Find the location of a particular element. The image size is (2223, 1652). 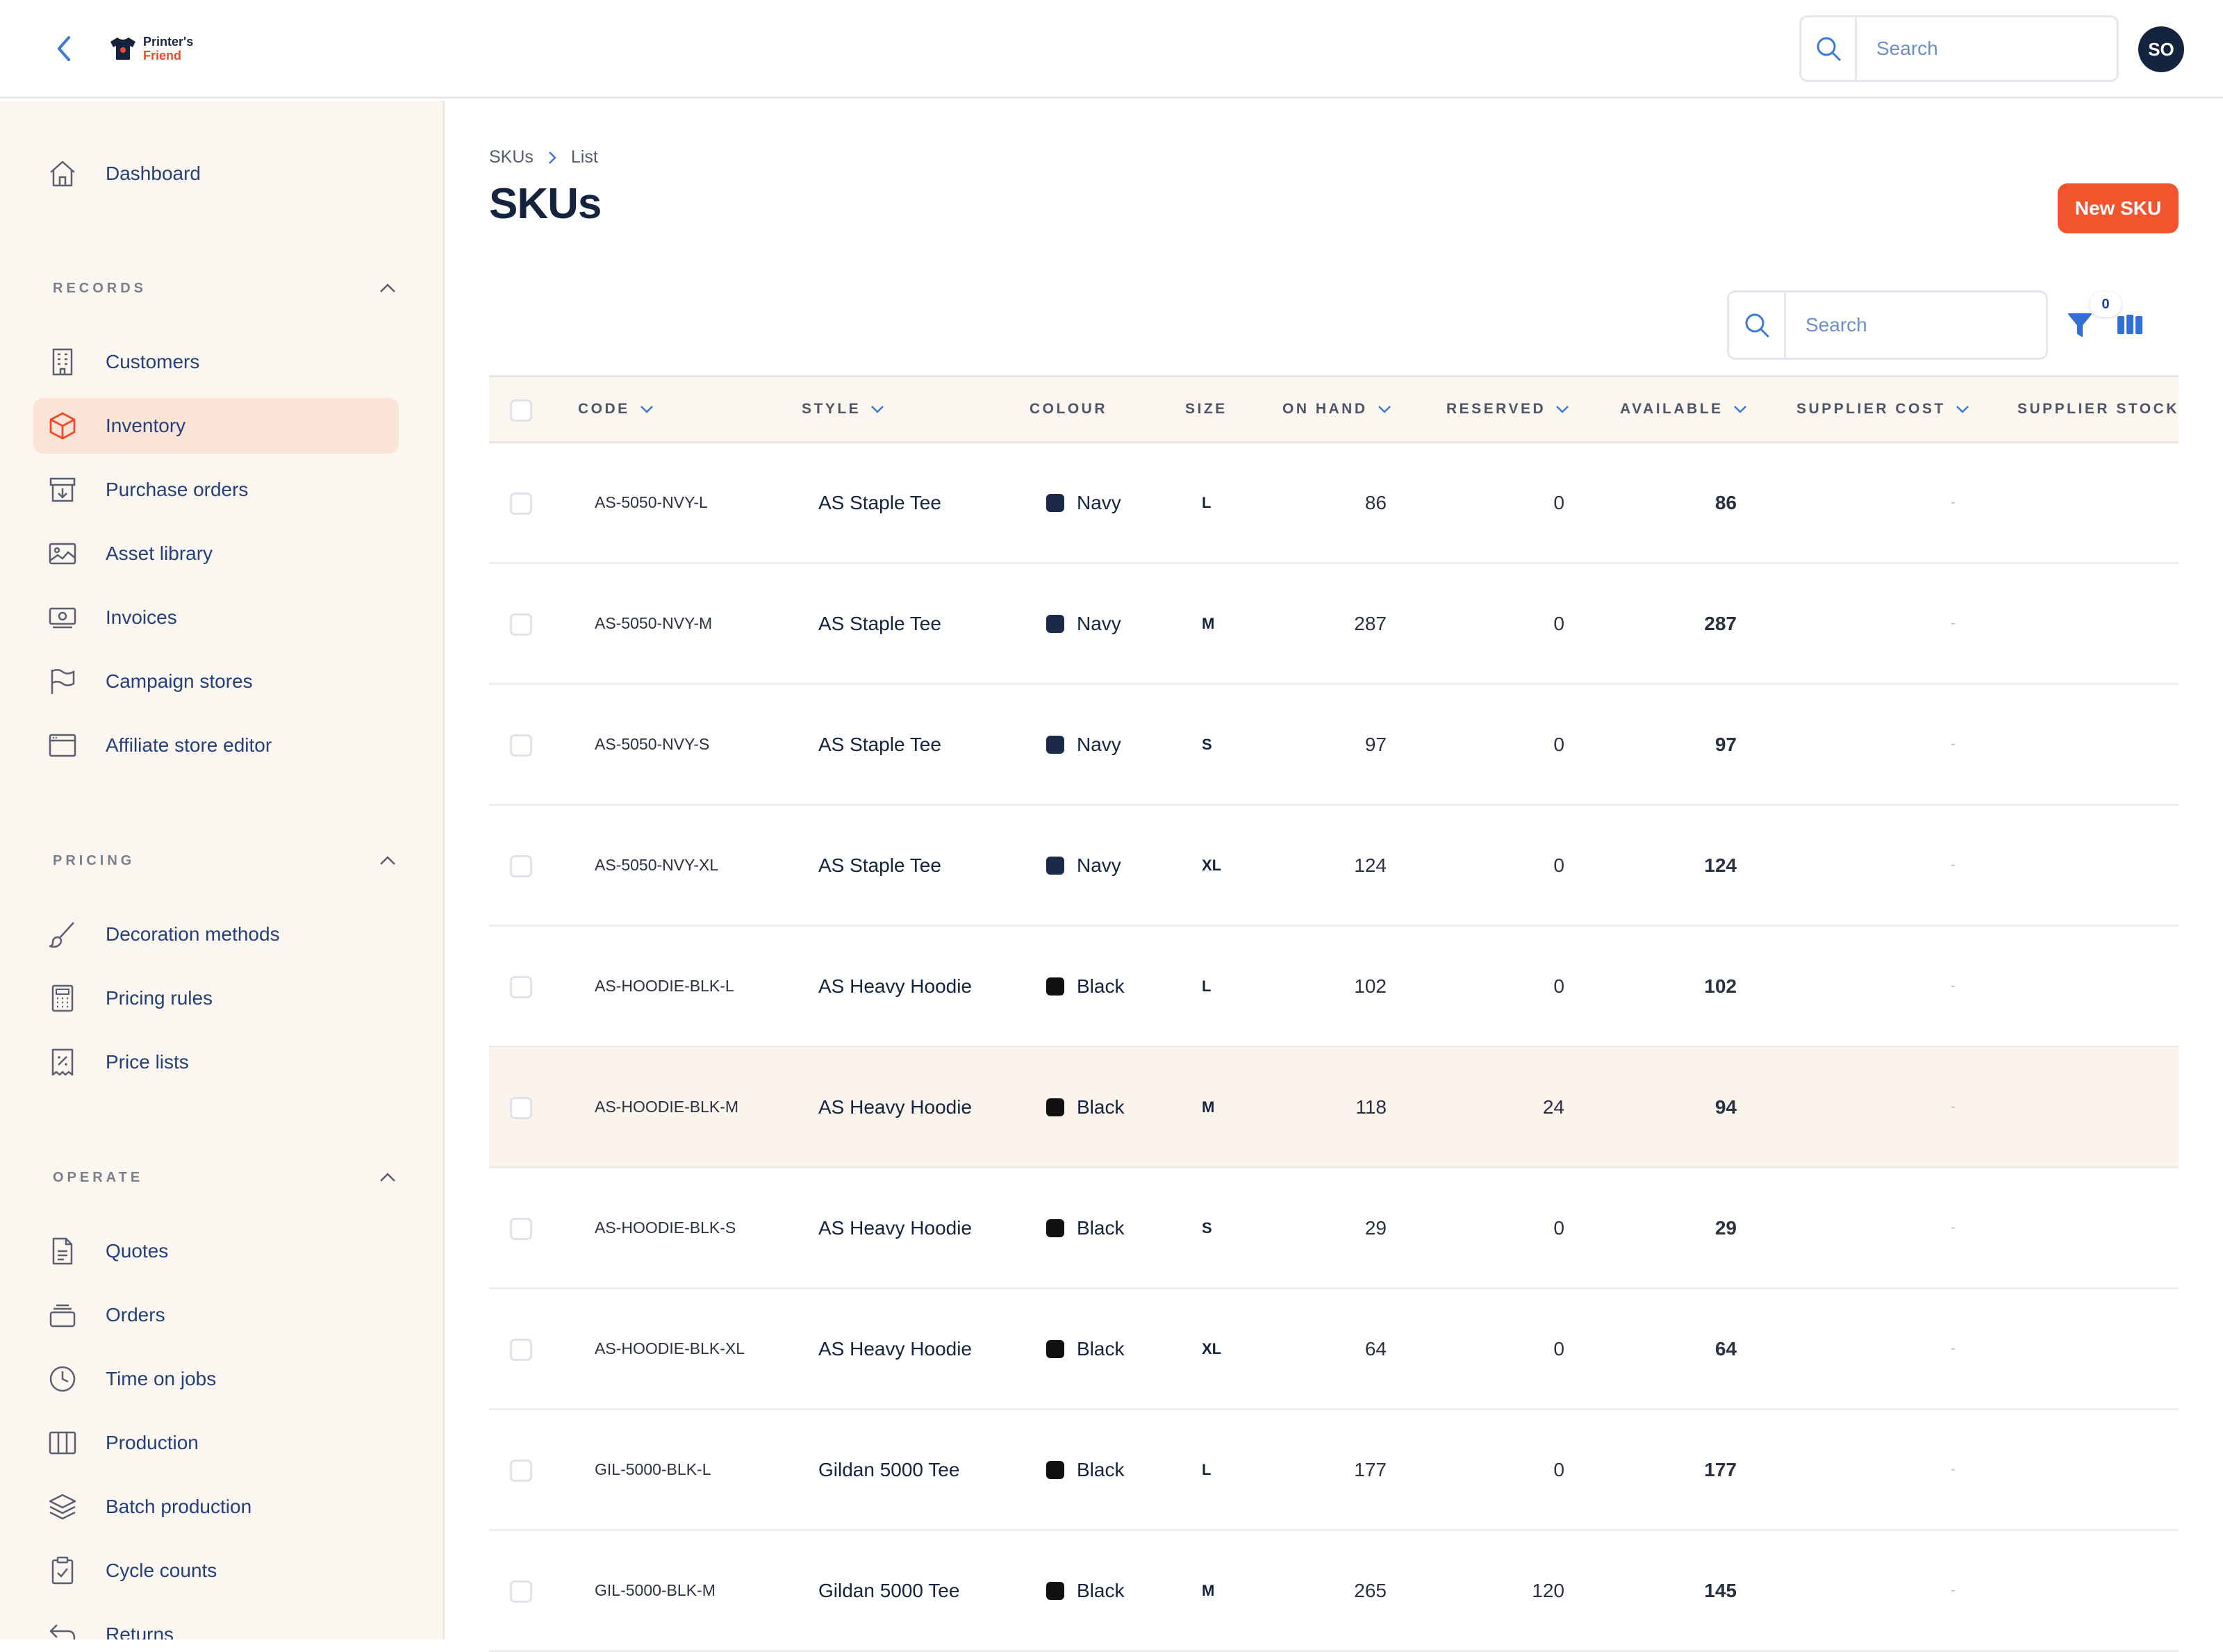

sku-code: AS-HOODIE-BLK-L is located at coordinates (664, 986).